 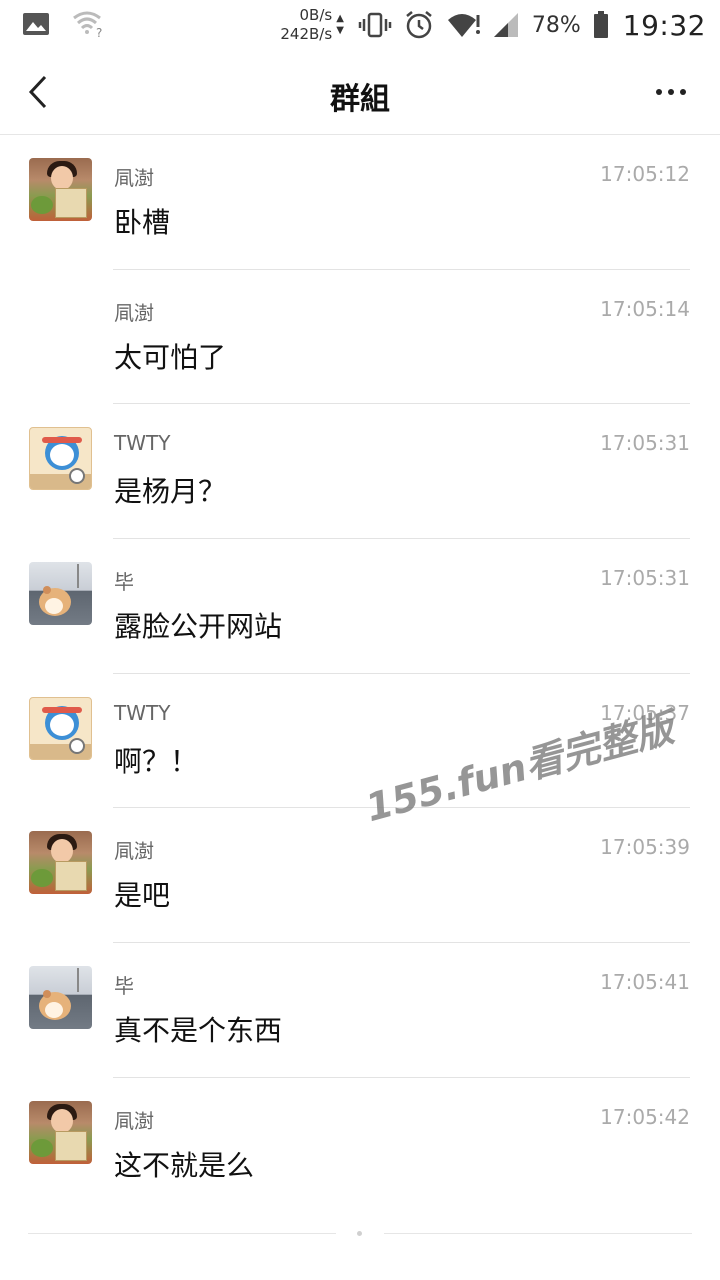 What do you see at coordinates (182, 1233) in the screenshot?
I see `bottom-divider-left` at bounding box center [182, 1233].